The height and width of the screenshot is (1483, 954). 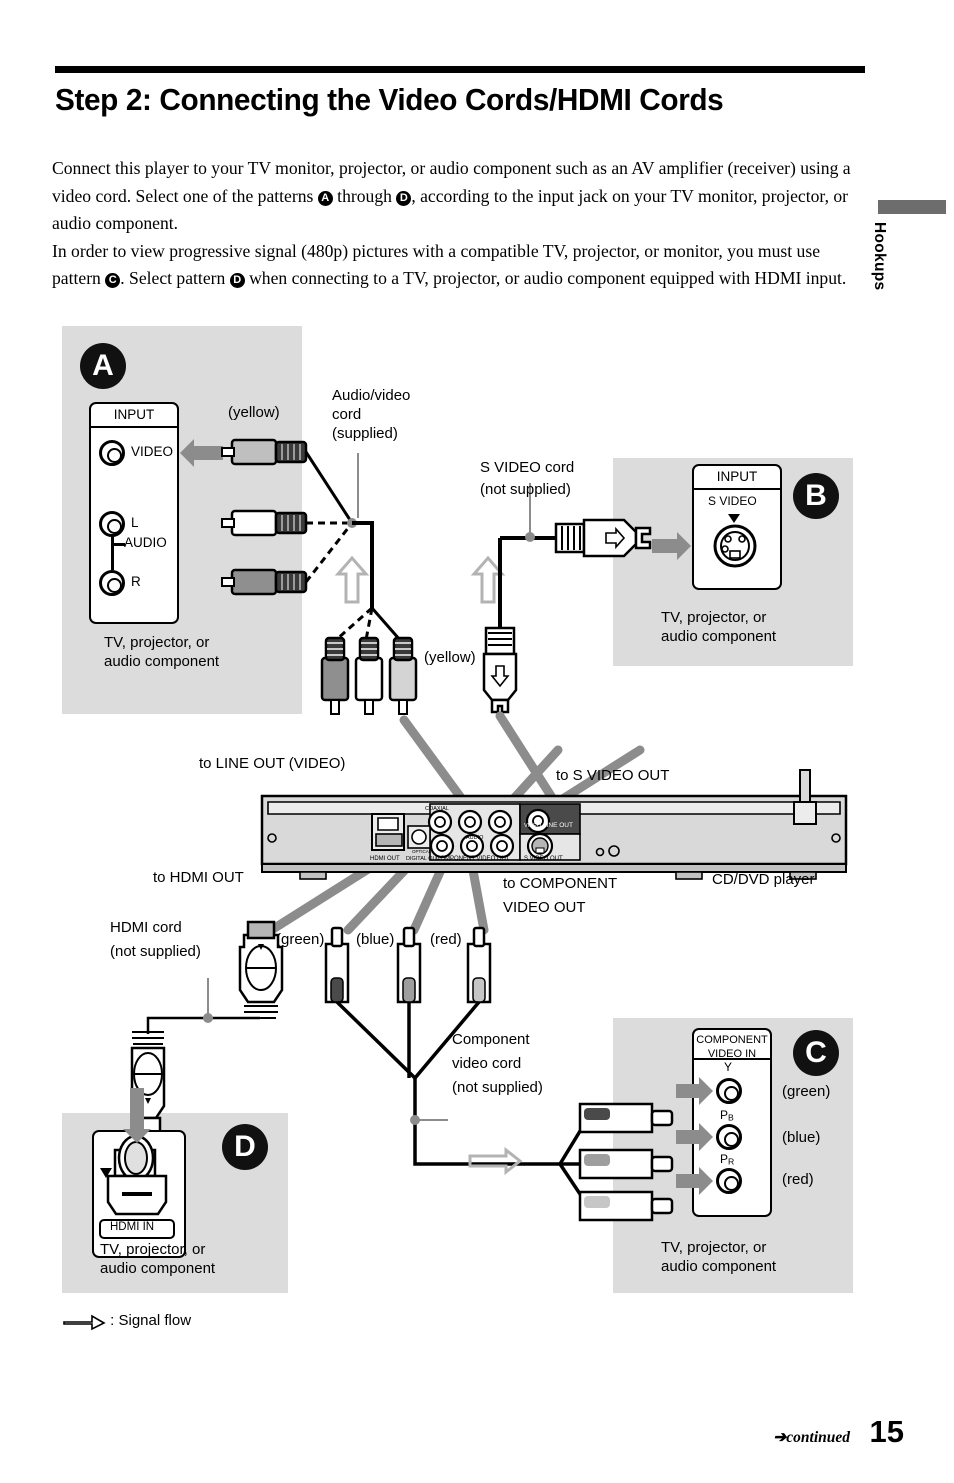 I want to click on component-color-red: (red), so click(x=446, y=939).